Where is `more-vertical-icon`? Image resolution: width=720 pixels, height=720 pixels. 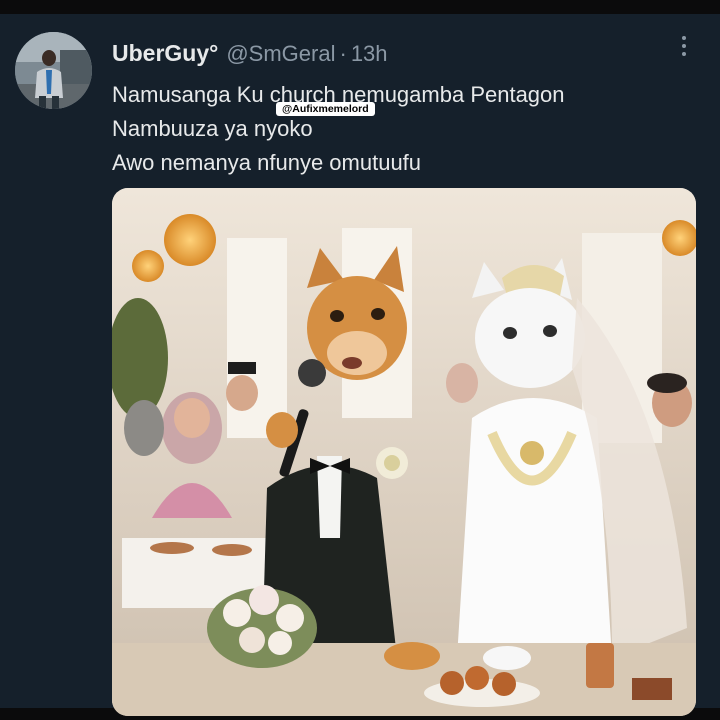 more-vertical-icon is located at coordinates (684, 46).